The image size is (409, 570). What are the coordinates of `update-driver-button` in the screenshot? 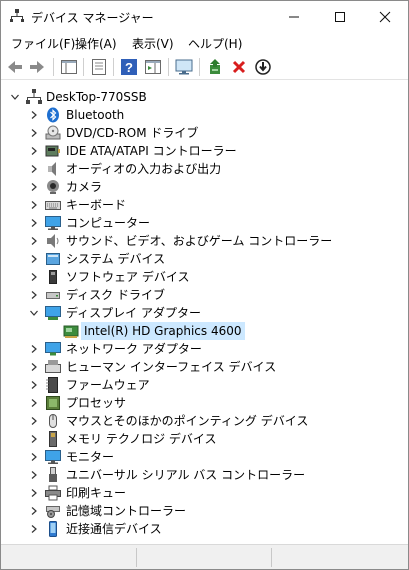 It's located at (215, 67).